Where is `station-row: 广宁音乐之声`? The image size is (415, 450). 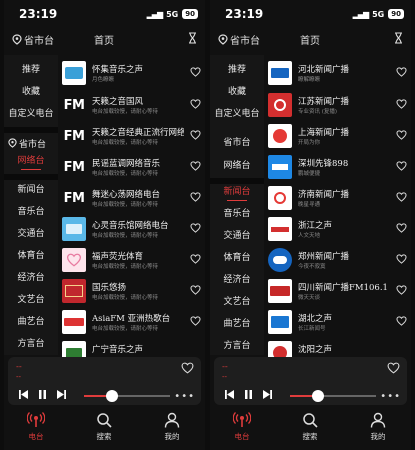 station-row: 广宁音乐之声 is located at coordinates (132, 348).